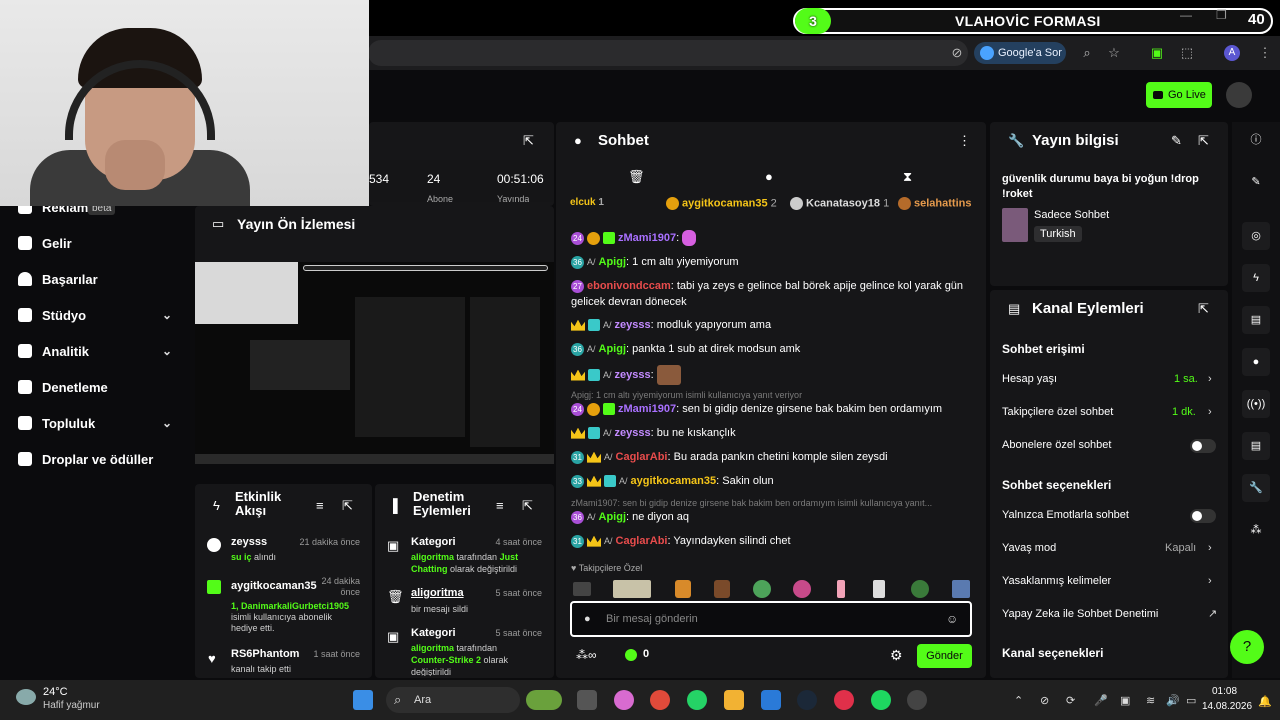 The image size is (1280, 720). Describe the element at coordinates (1029, 379) in the screenshot. I see `account-age-label: Hesap yaşı` at that location.